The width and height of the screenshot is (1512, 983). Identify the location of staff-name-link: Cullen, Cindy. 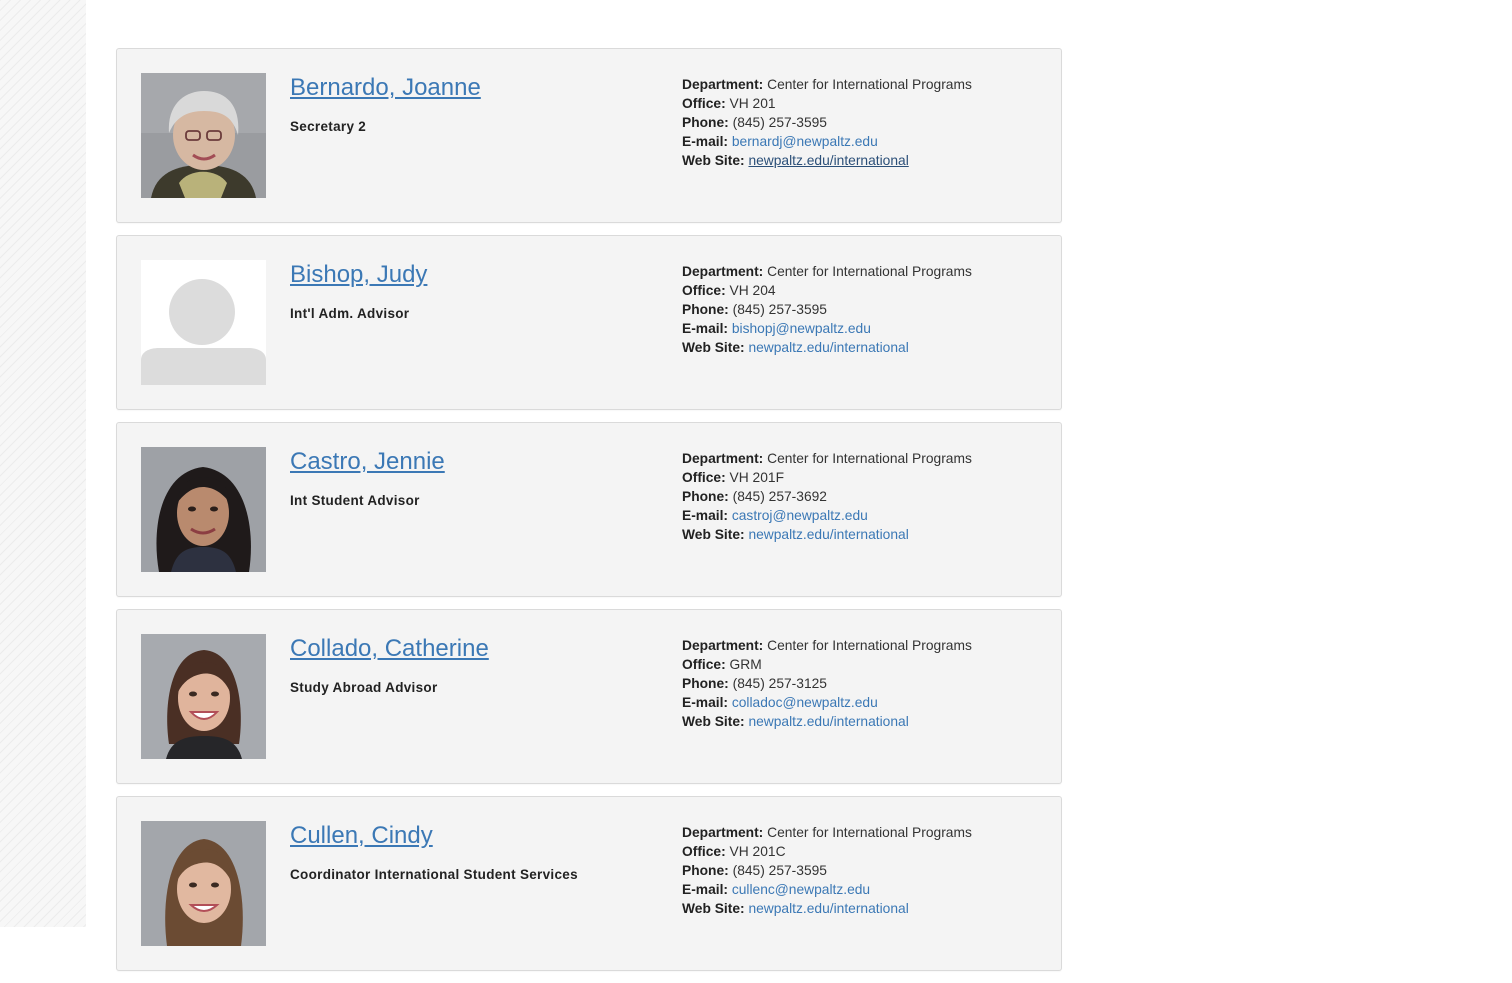
(361, 836).